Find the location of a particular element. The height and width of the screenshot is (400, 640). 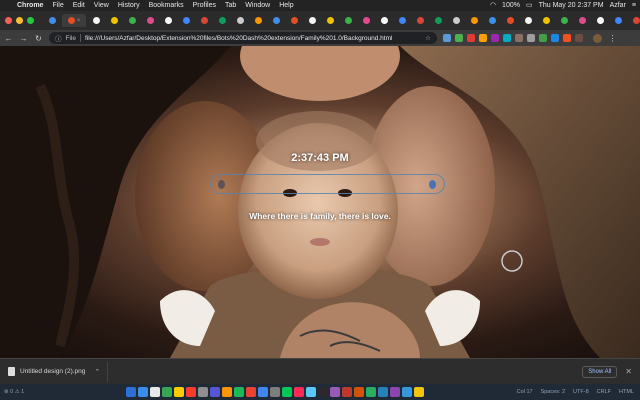

encoding: UTF-8 is located at coordinates (581, 392).